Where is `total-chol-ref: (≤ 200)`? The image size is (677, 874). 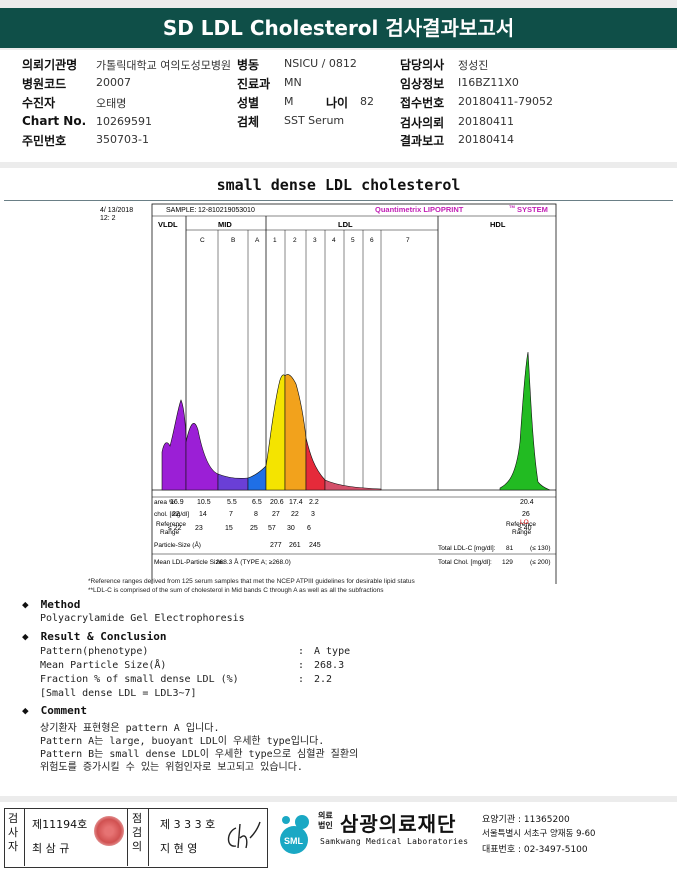
total-chol-ref: (≤ 200) is located at coordinates (540, 562).